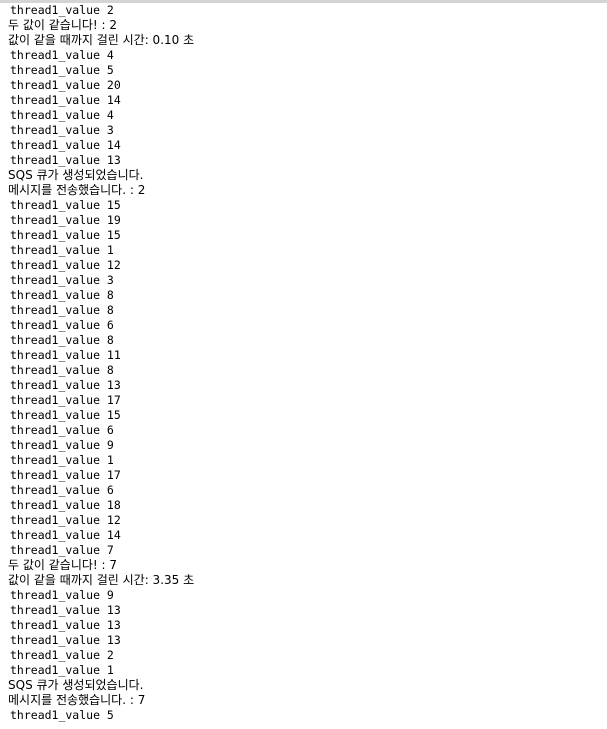  Describe the element at coordinates (63, 25) in the screenshot. I see `console-log-line: 두 값이 같습니다! : 2` at that location.